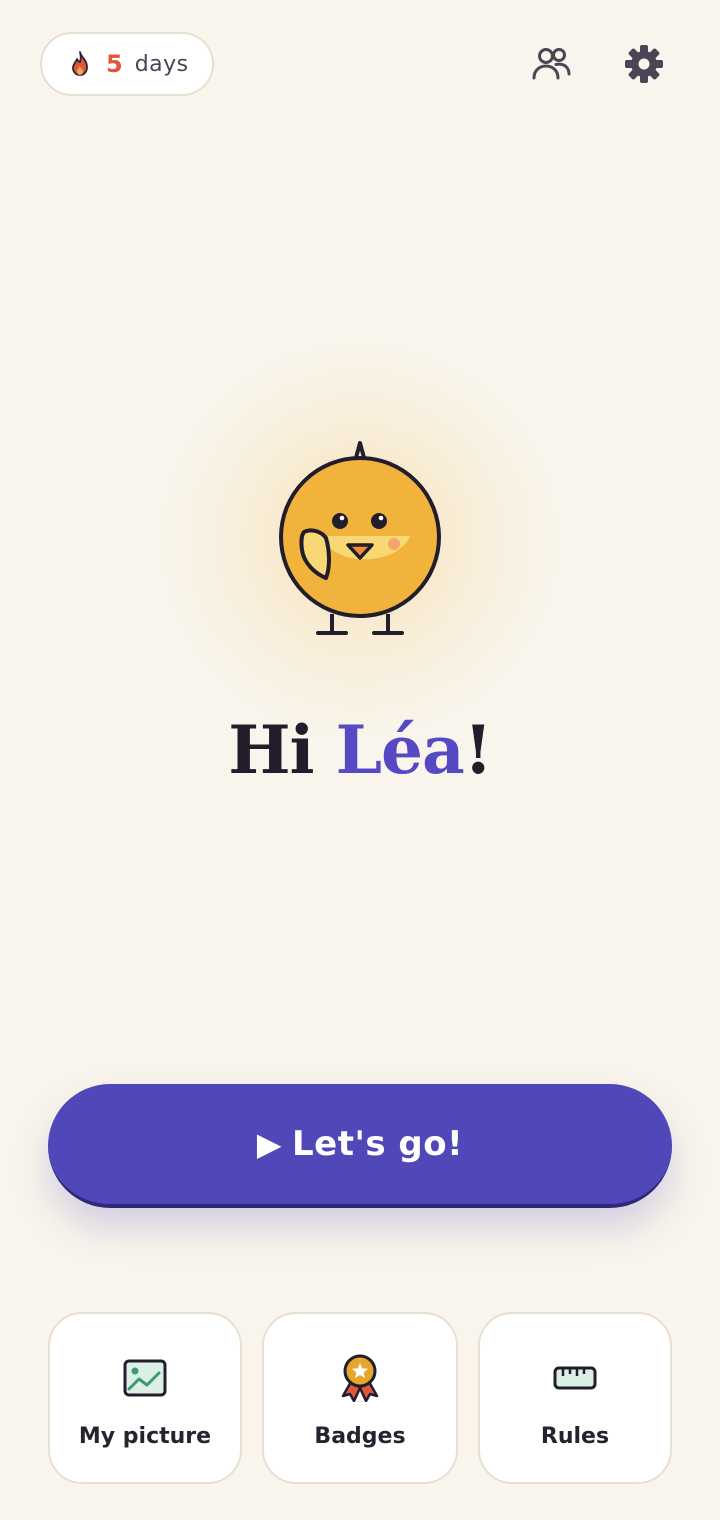 The width and height of the screenshot is (720, 1520). Describe the element at coordinates (80, 64) in the screenshot. I see `flame-icon` at that location.